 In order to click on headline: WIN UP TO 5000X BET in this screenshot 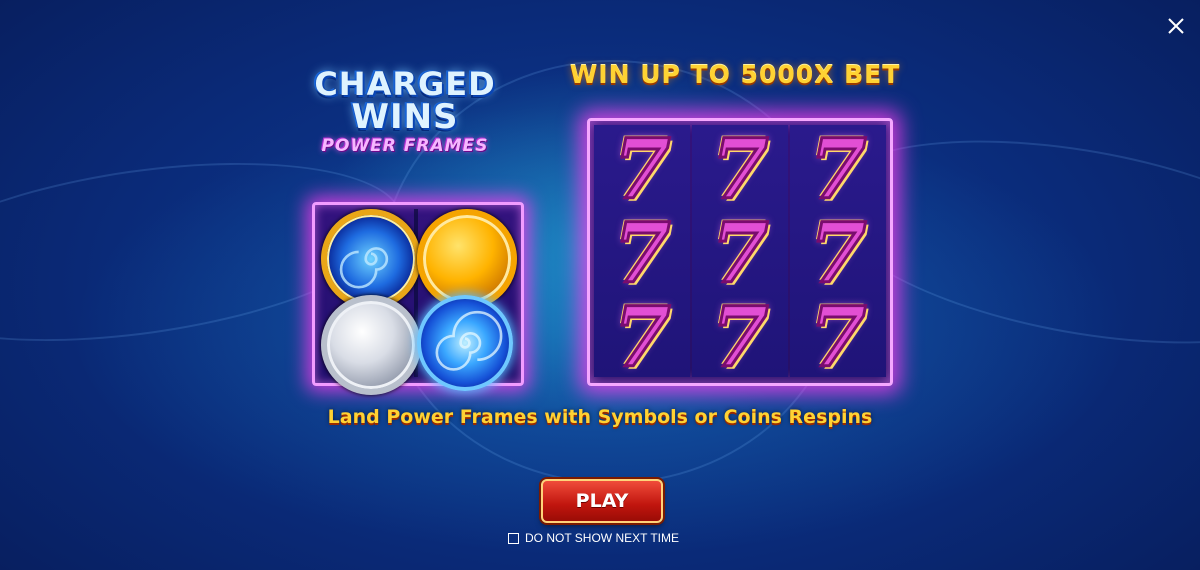, I will do `click(735, 74)`.